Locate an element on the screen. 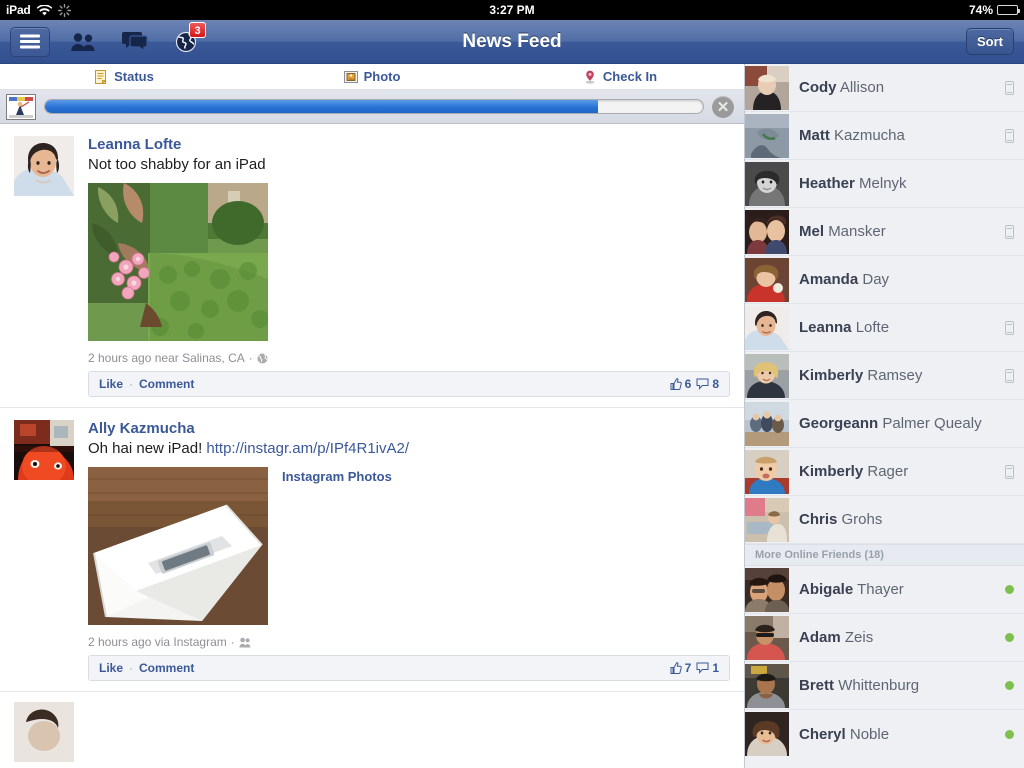  friend-first-name: Brett is located at coordinates (817, 685).